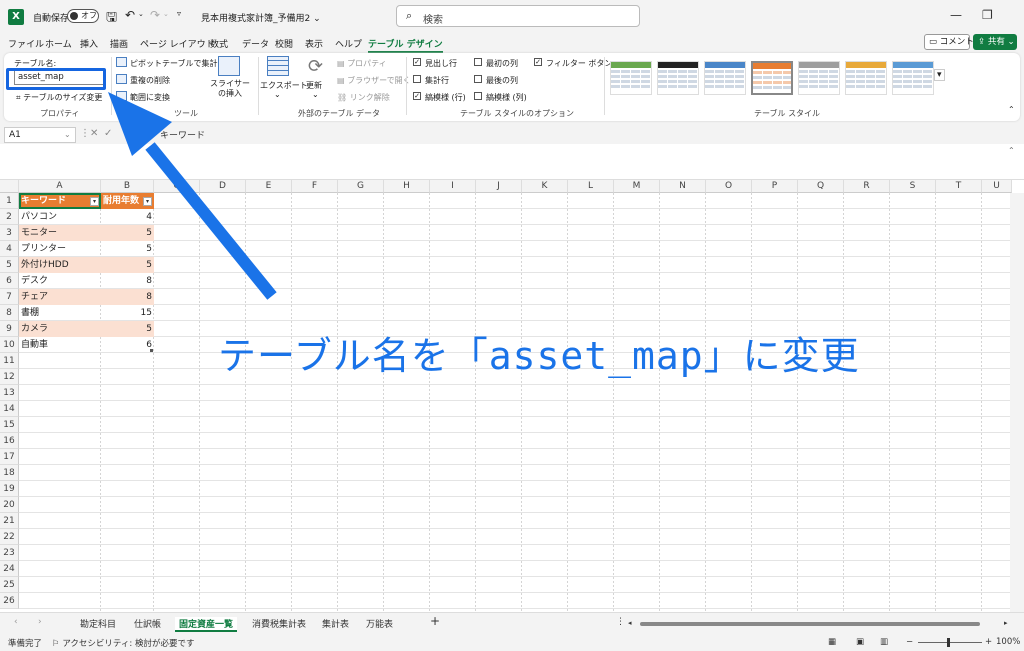 Image resolution: width=1024 pixels, height=651 pixels. Describe the element at coordinates (25, 644) in the screenshot. I see `status-ready: 準備完了` at that location.